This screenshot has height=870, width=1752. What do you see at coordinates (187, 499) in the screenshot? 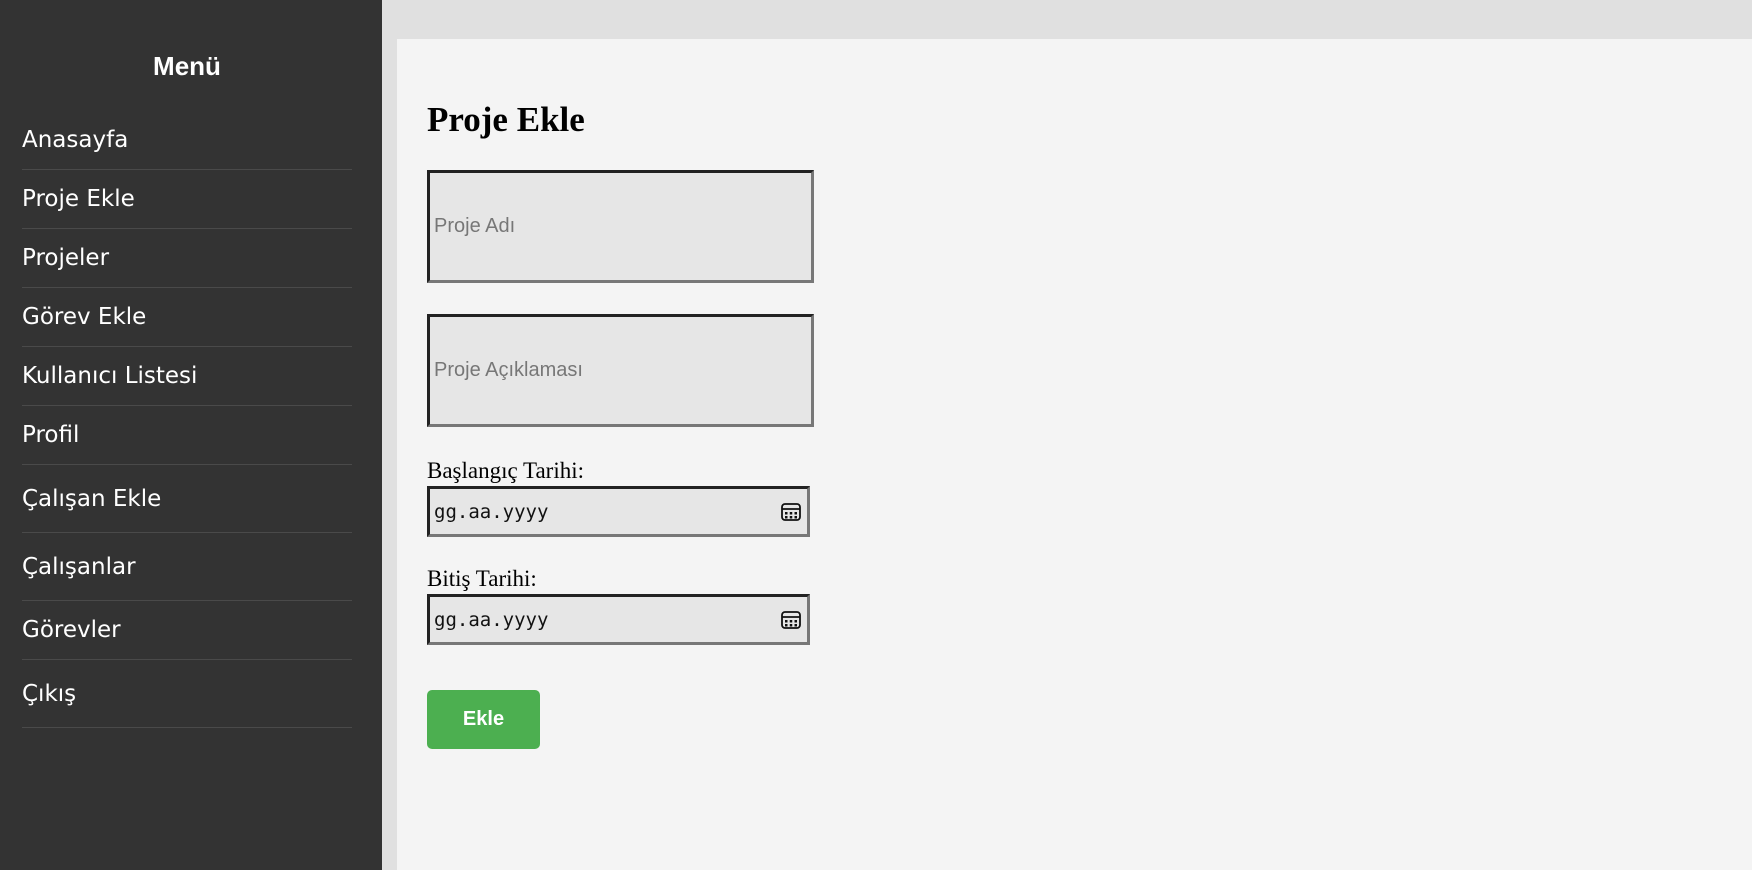
I see `sidebar-item-calisan-ekle: Çalışan Ekle` at bounding box center [187, 499].